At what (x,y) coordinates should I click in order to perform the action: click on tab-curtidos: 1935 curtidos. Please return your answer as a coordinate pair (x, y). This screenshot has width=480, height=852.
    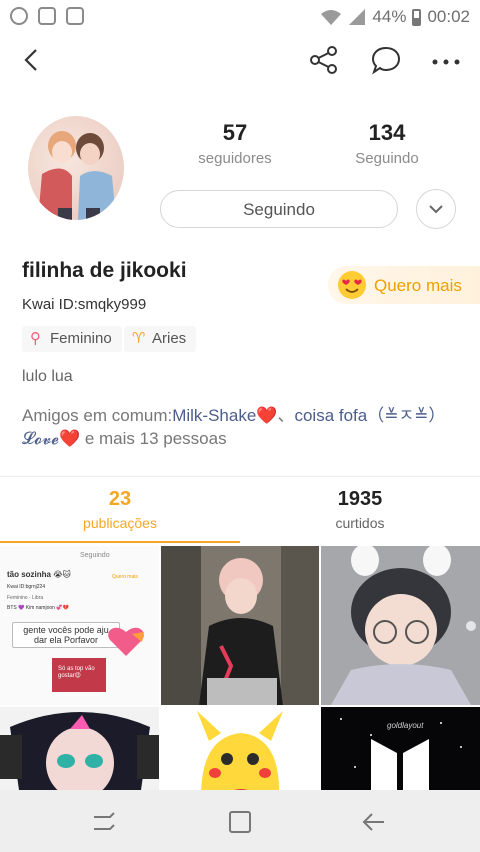
    Looking at the image, I should click on (360, 509).